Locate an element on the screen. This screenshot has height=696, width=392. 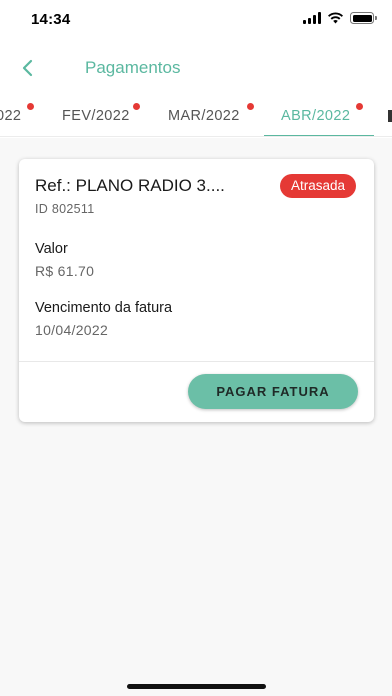
tab-next-partial is located at coordinates (390, 116).